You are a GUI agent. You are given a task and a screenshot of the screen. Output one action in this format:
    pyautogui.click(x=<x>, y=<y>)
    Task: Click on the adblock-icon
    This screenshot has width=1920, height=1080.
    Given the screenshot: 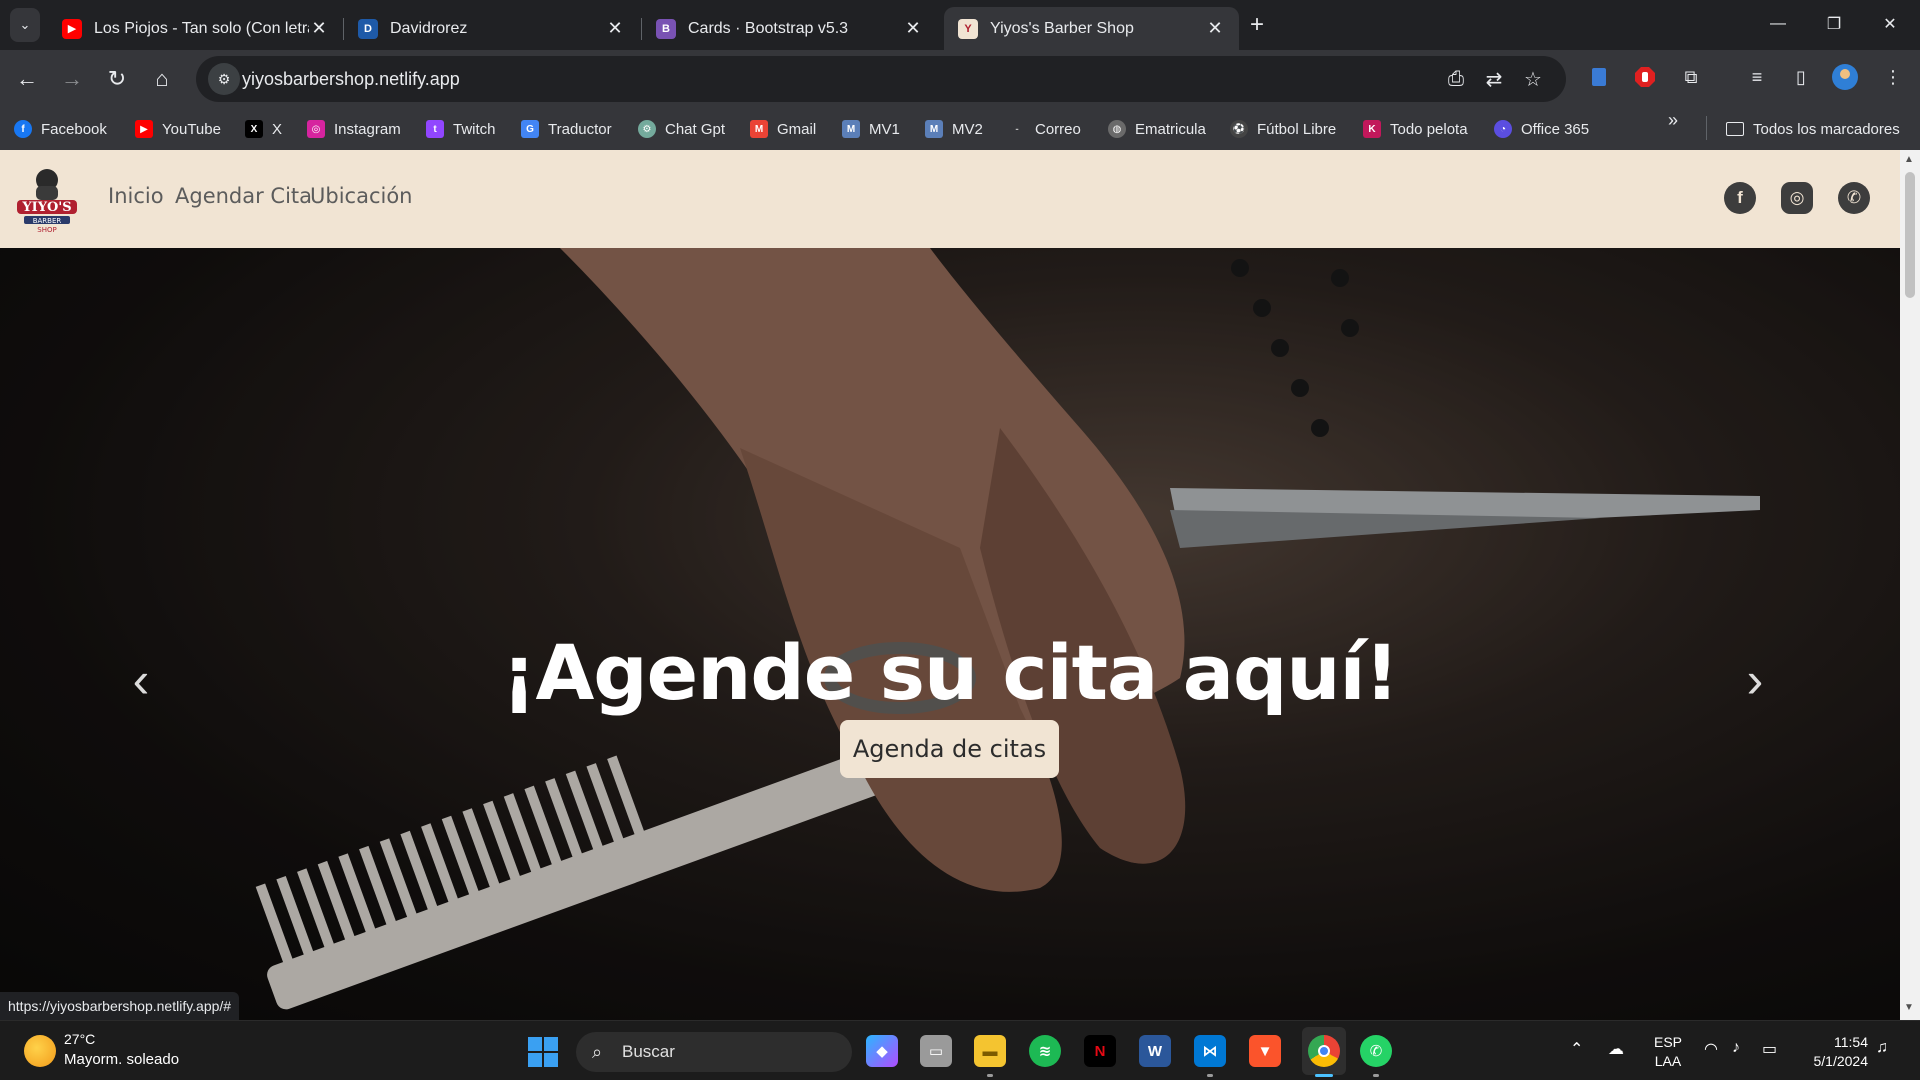 What is the action you would take?
    pyautogui.click(x=1645, y=77)
    